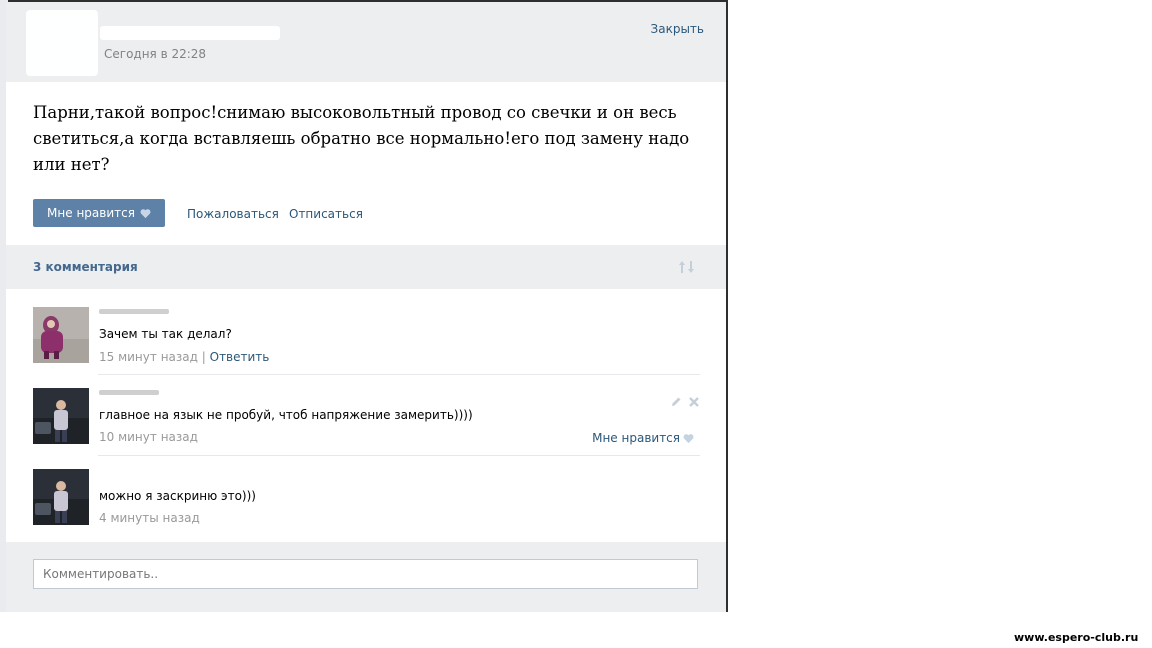 The width and height of the screenshot is (1152, 648). I want to click on comment-meta: 15 минут назад | Ответить, so click(184, 357).